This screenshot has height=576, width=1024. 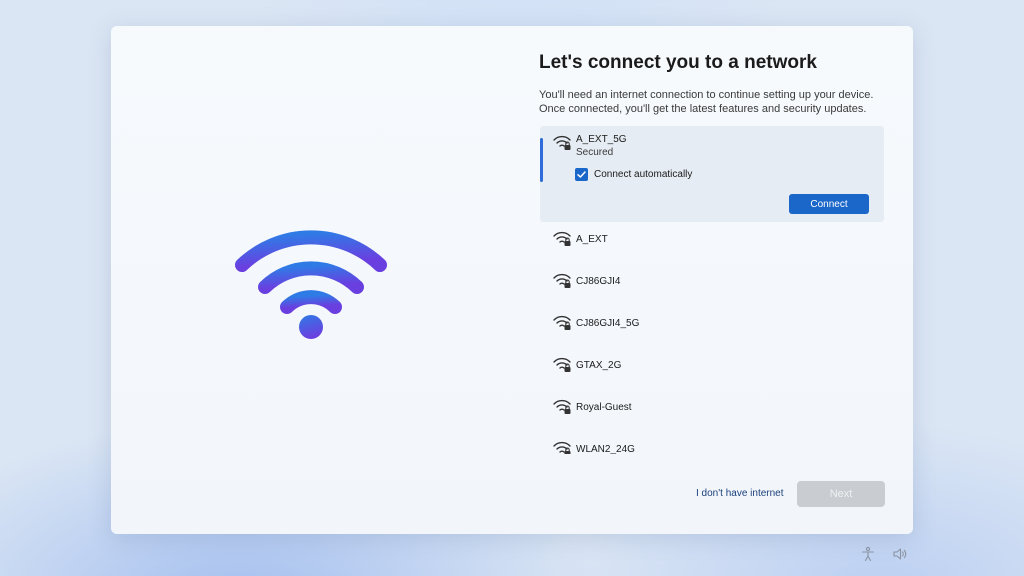 What do you see at coordinates (712, 371) in the screenshot?
I see `network-item: GTAX_2G` at bounding box center [712, 371].